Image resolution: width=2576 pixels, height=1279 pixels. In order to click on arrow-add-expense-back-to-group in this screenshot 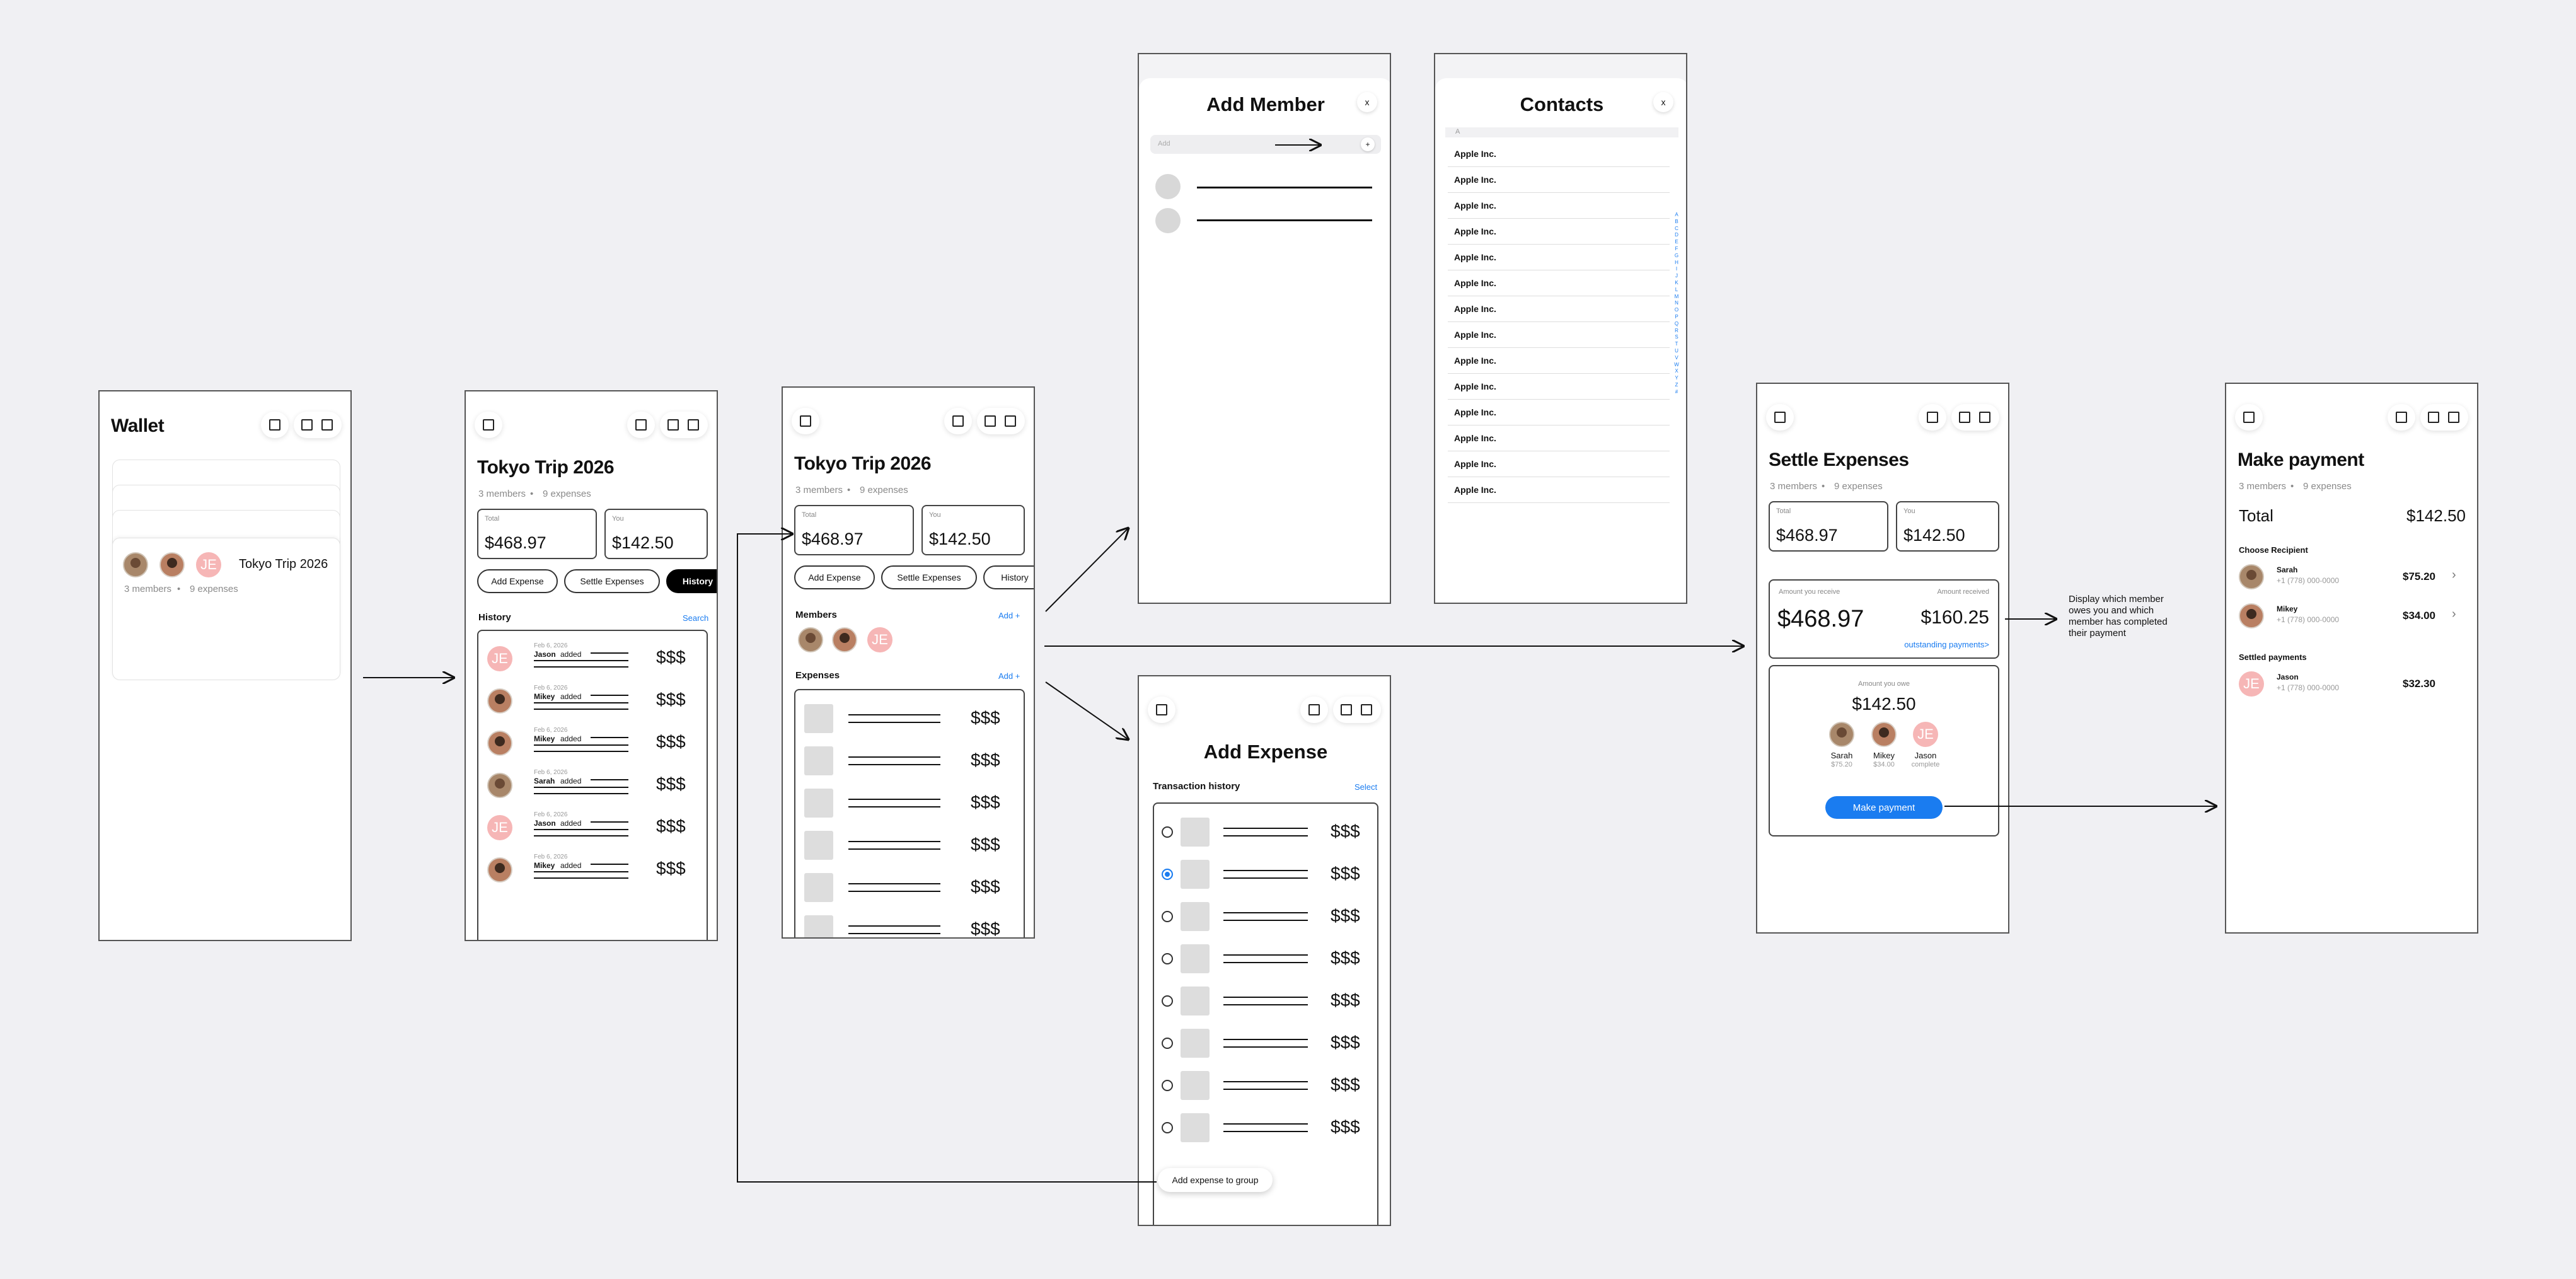, I will do `click(947, 858)`.